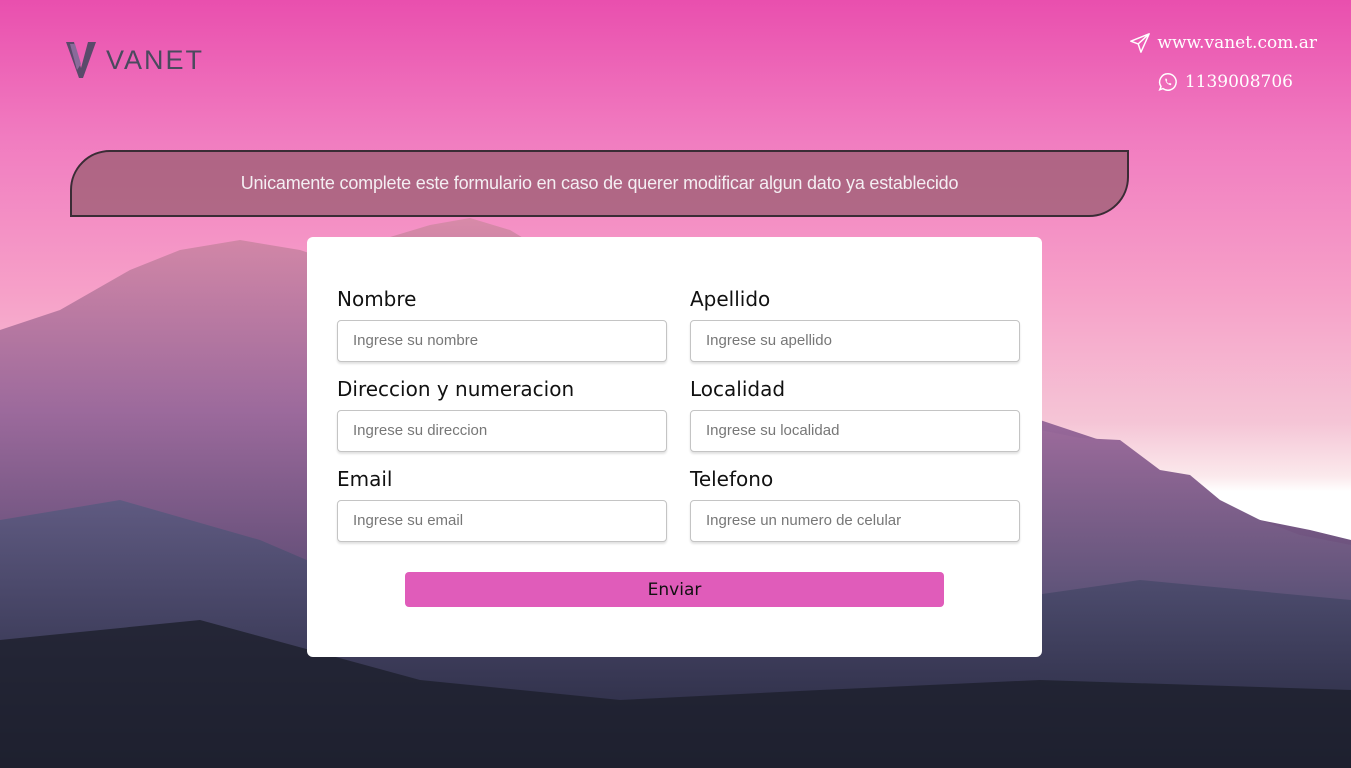  Describe the element at coordinates (855, 521) in the screenshot. I see `telefono-input: Ingrese un numero de celular` at that location.